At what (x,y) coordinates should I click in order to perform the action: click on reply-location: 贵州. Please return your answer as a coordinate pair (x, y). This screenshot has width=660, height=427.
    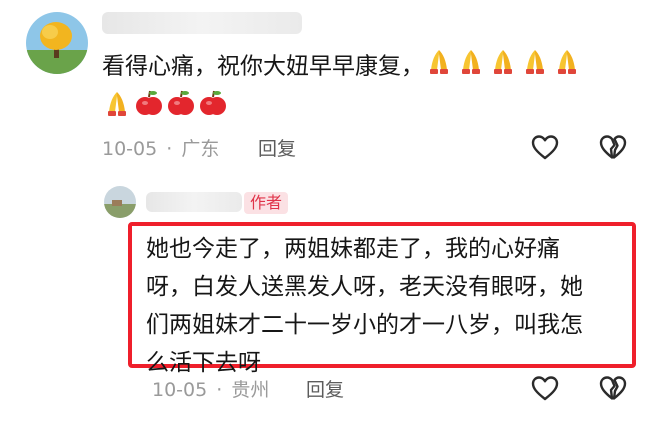
    Looking at the image, I should click on (250, 390).